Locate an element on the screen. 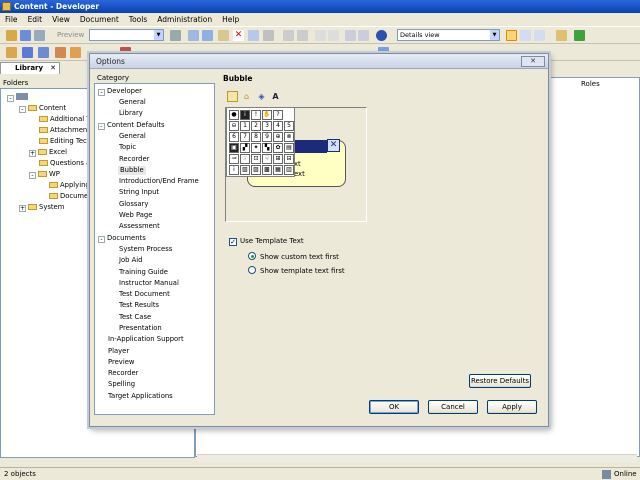  find-icon is located at coordinates (268, 35).